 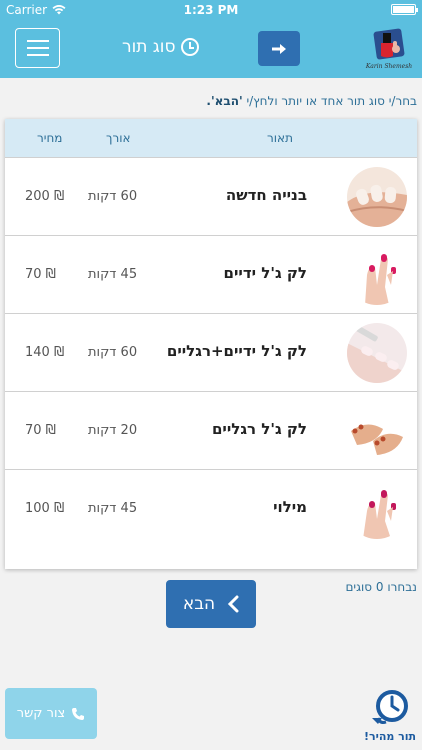 What do you see at coordinates (377, 353) in the screenshot?
I see `gel-hands-feet-image` at bounding box center [377, 353].